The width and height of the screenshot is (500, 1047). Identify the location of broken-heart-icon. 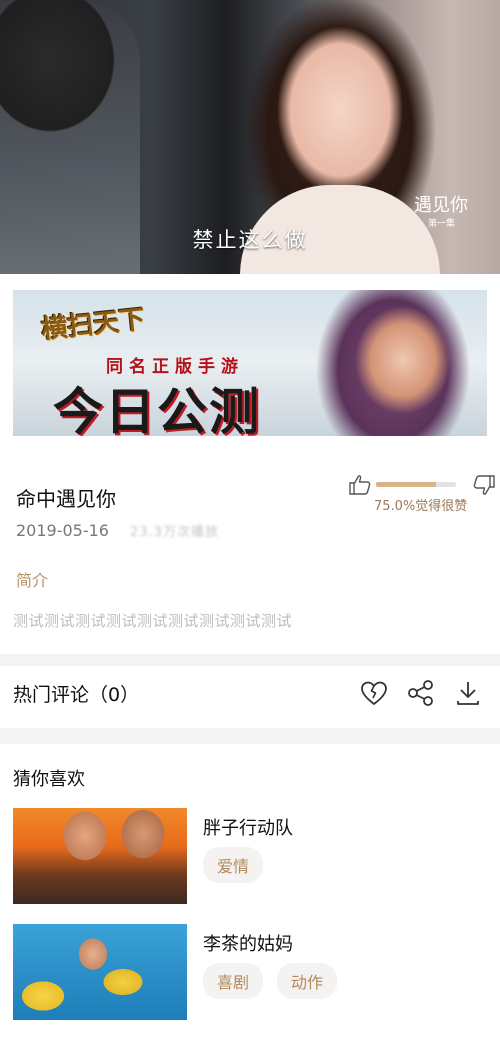
(374, 693).